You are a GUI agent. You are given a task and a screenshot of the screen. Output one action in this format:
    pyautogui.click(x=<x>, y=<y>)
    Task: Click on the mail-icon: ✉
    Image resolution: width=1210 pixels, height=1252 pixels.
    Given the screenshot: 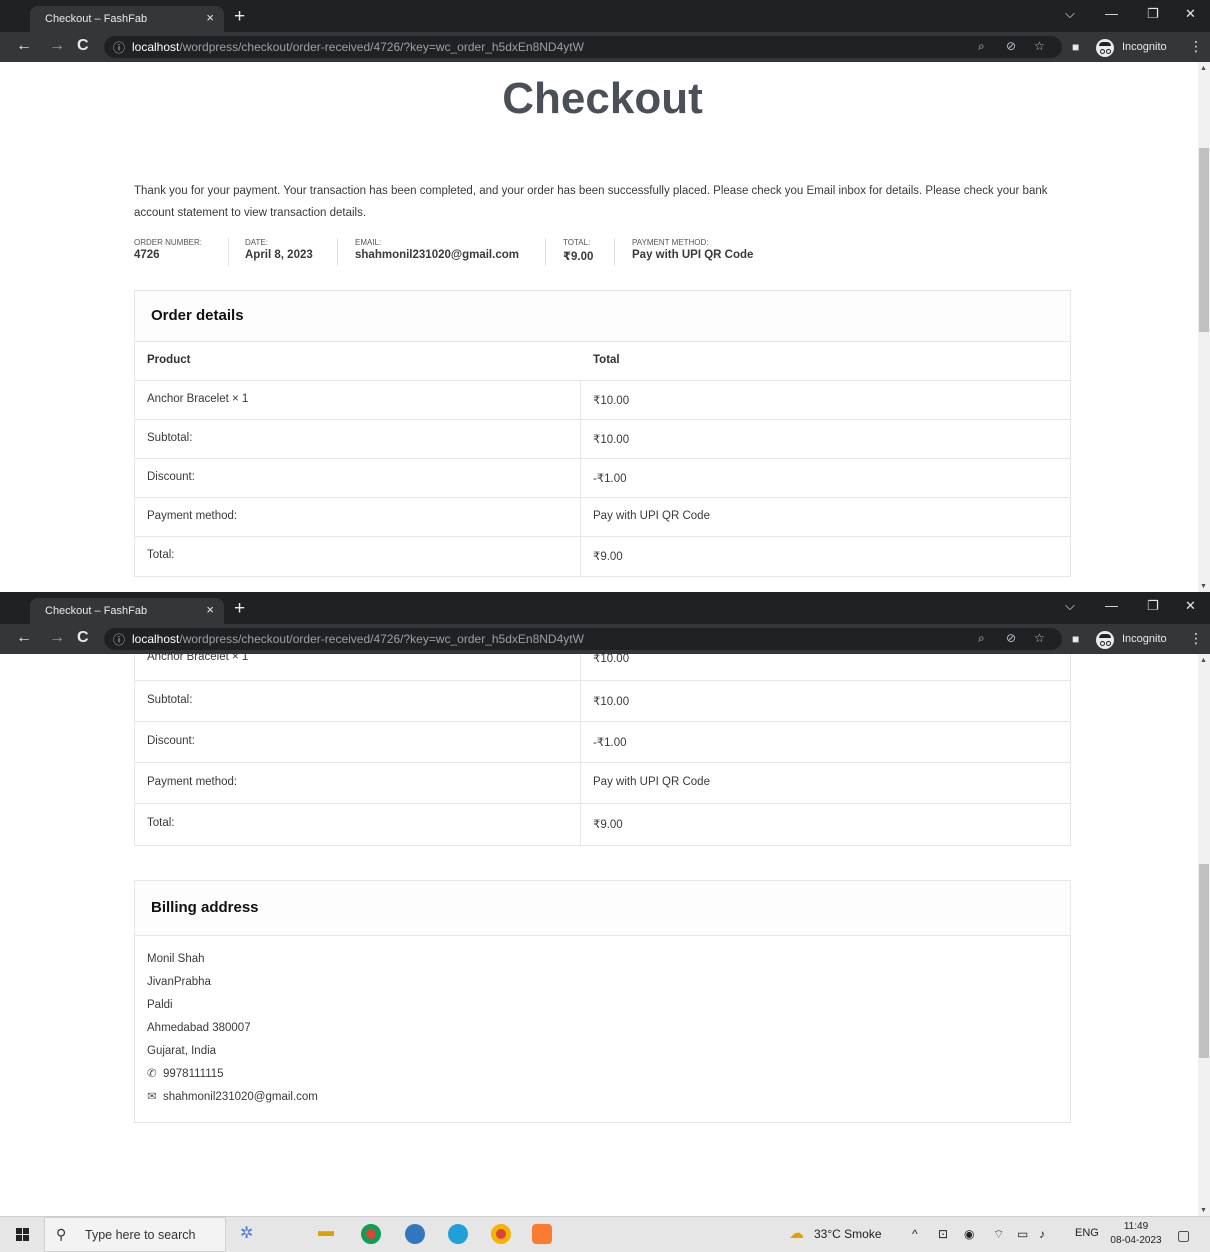 What is the action you would take?
    pyautogui.click(x=152, y=1097)
    